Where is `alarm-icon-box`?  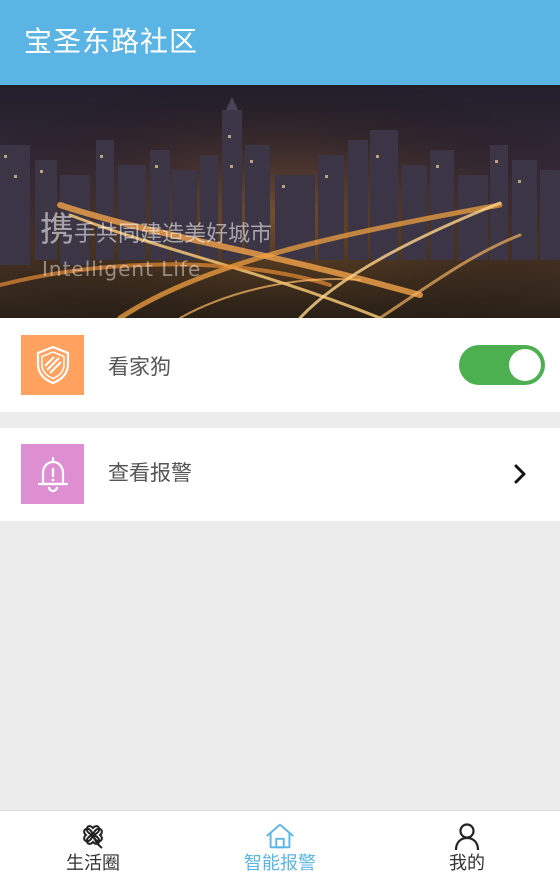
alarm-icon-box is located at coordinates (52, 474).